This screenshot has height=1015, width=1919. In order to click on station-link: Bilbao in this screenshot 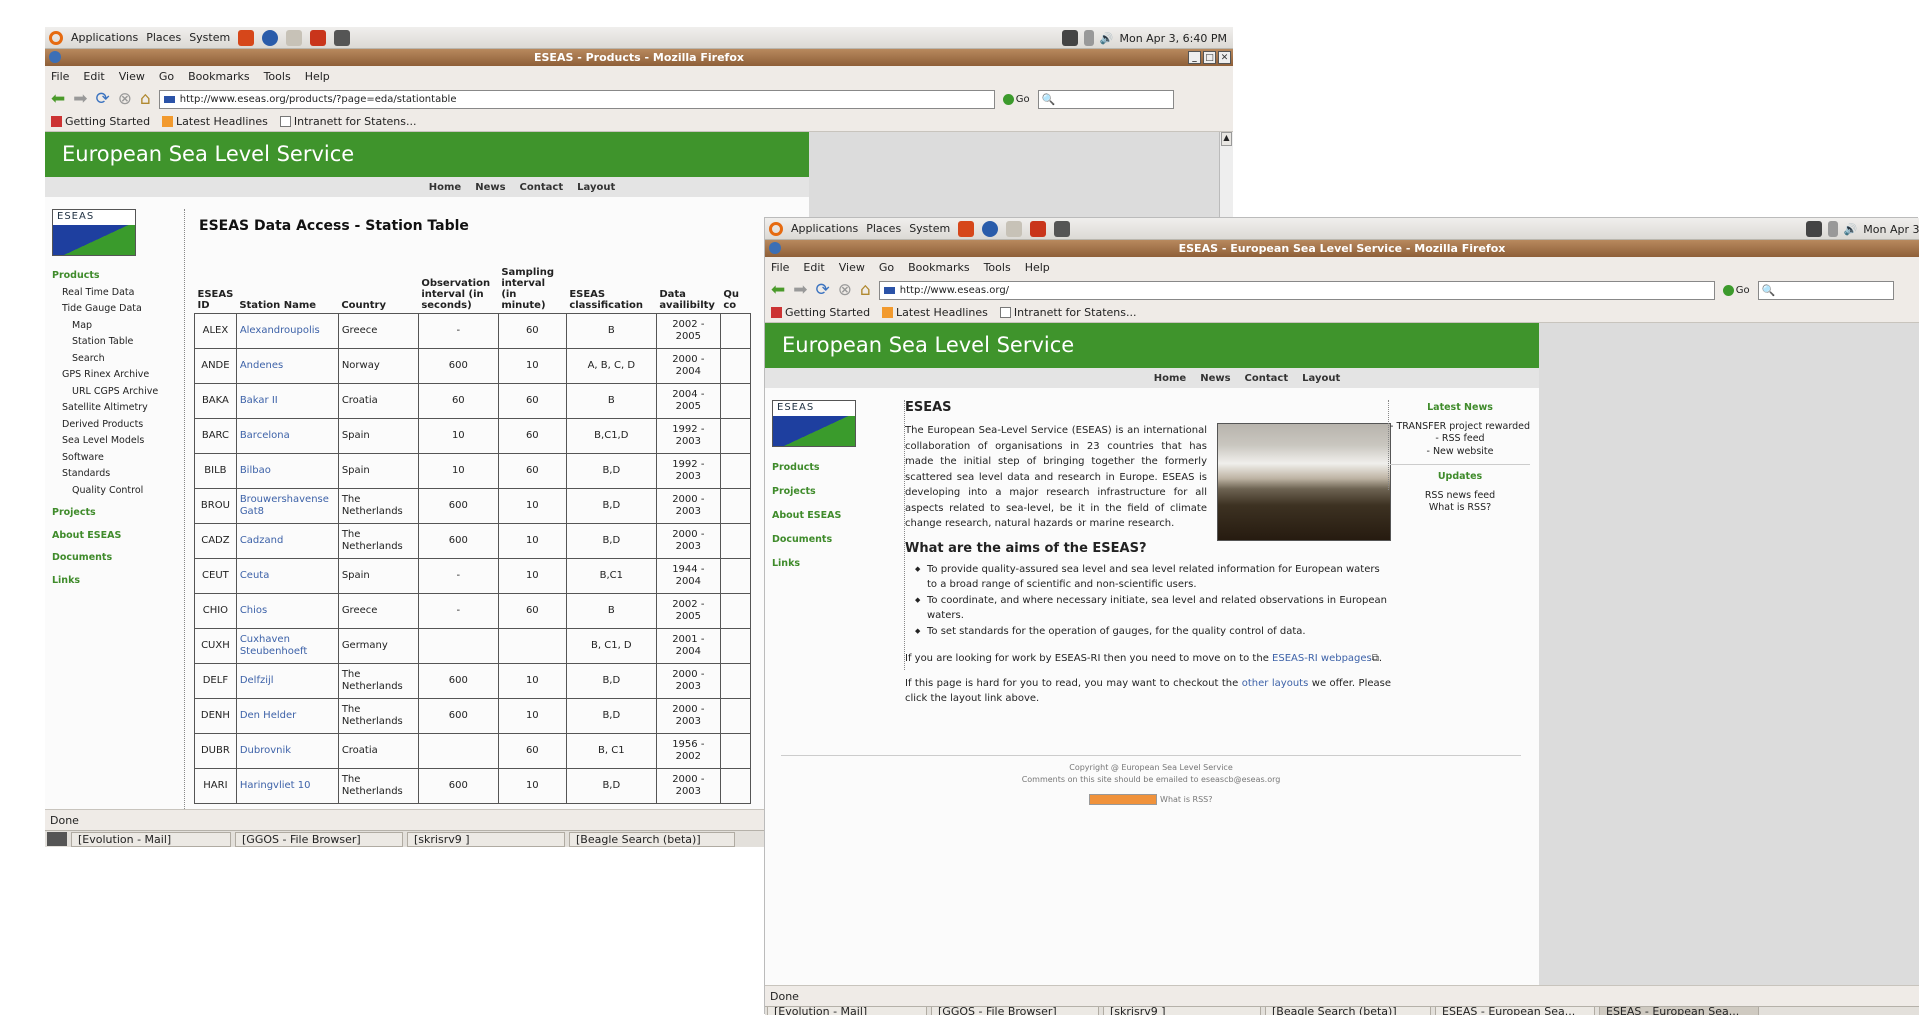, I will do `click(255, 470)`.